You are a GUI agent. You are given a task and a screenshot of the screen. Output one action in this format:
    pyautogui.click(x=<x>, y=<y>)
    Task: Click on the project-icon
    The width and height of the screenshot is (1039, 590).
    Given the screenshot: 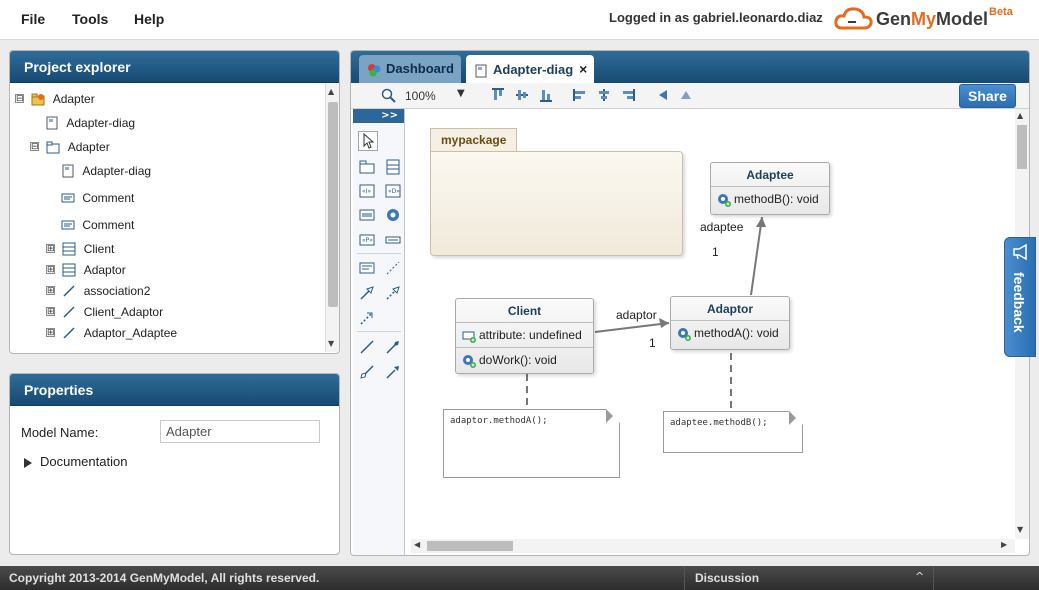 What is the action you would take?
    pyautogui.click(x=38, y=99)
    